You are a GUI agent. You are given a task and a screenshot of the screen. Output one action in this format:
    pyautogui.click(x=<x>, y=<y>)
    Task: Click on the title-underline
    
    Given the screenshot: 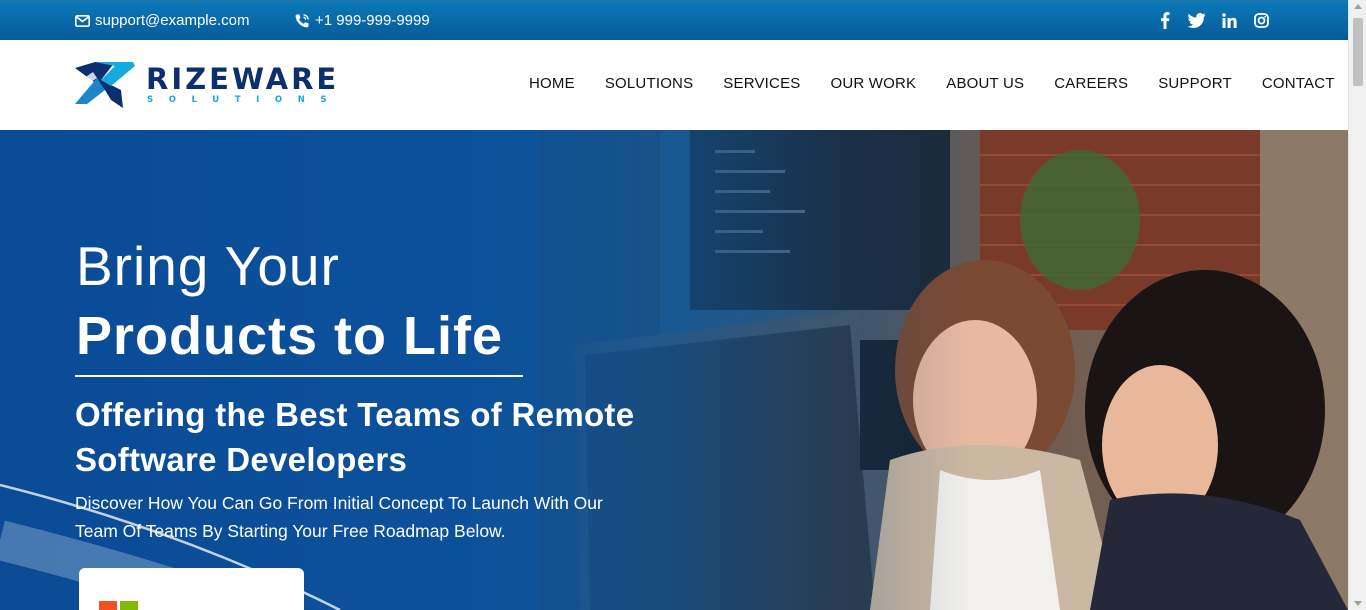 What is the action you would take?
    pyautogui.click(x=299, y=376)
    